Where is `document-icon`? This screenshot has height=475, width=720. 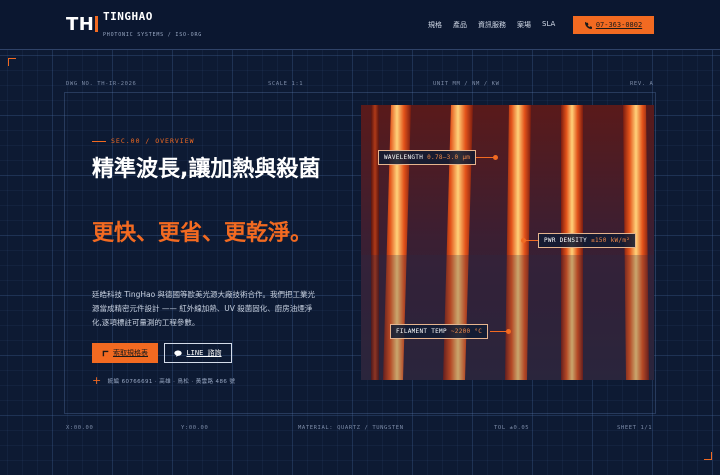
document-icon is located at coordinates (105, 353).